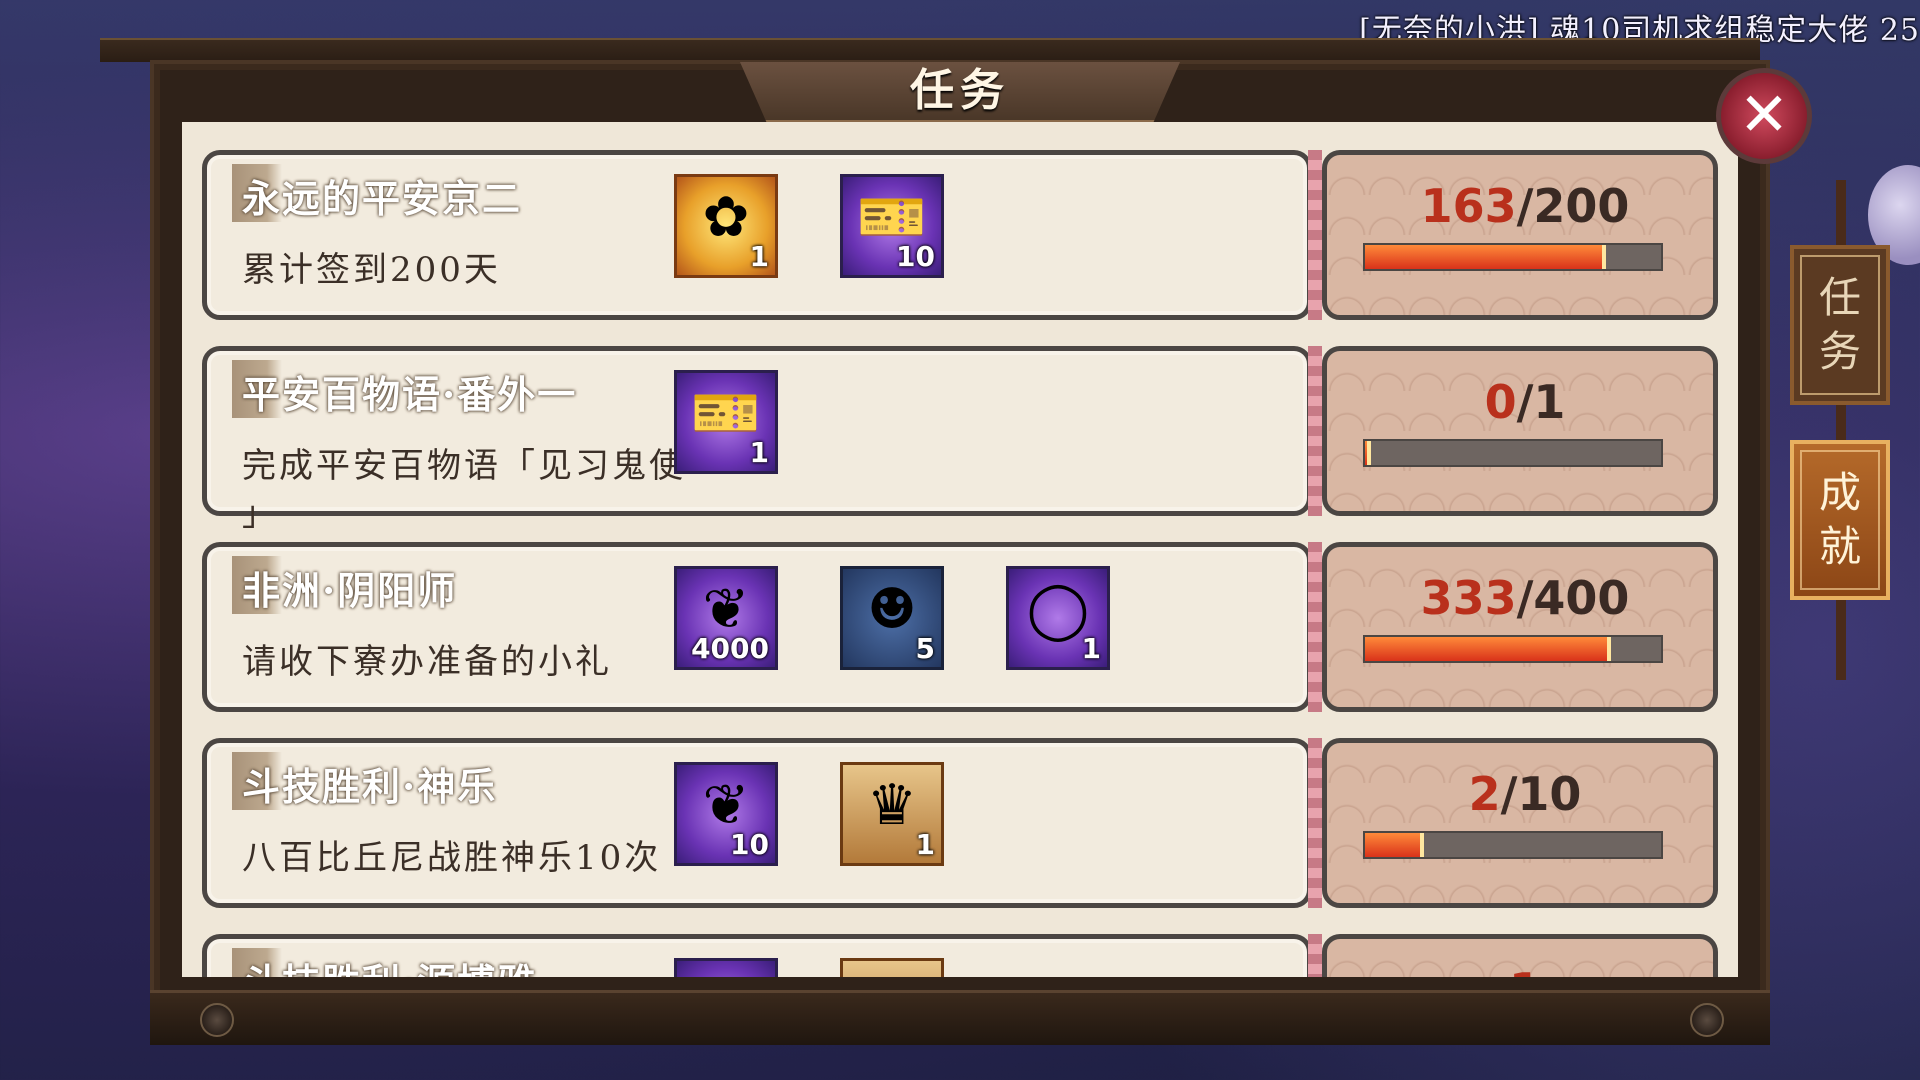 The image size is (1920, 1080). I want to click on reward-count: 5, so click(925, 648).